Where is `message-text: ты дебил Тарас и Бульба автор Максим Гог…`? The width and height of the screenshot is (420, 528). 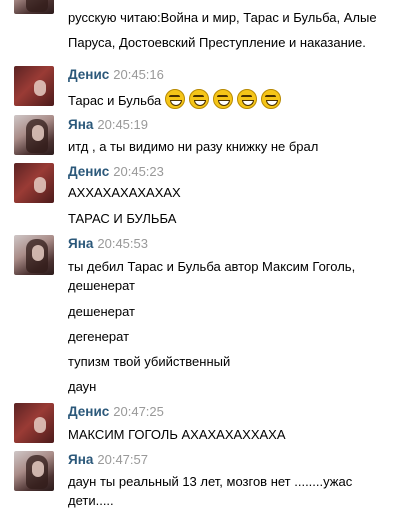
message-text: ты дебил Тарас и Бульба автор Максим Гог… is located at coordinates (212, 266).